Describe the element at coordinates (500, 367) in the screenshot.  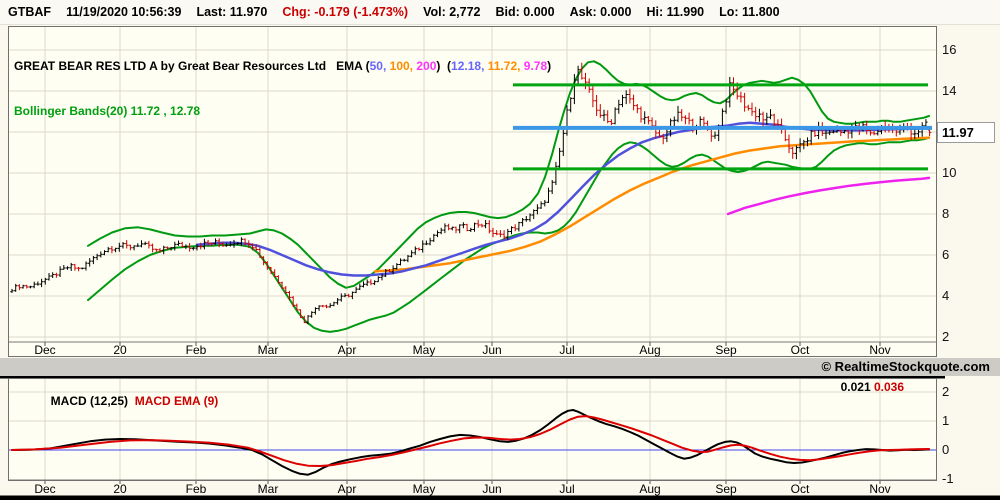
I see `watermark-band: © RealtimeStockquote.com` at that location.